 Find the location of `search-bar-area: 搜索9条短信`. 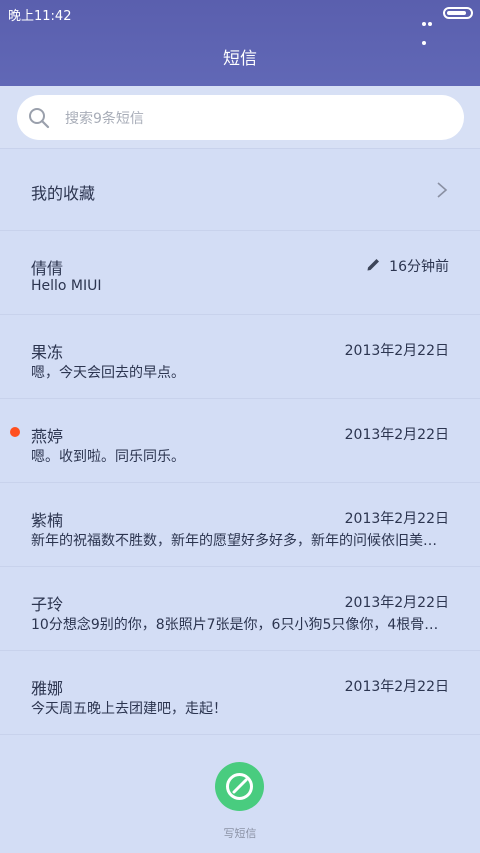

search-bar-area: 搜索9条短信 is located at coordinates (240, 117).